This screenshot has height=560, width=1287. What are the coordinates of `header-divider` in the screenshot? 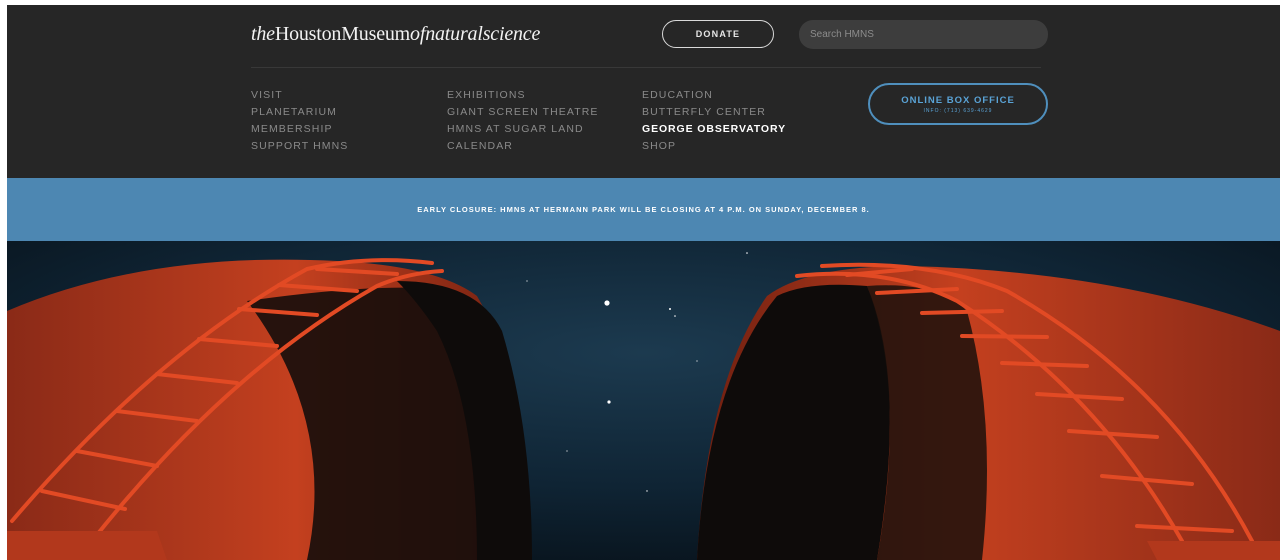 It's located at (646, 67).